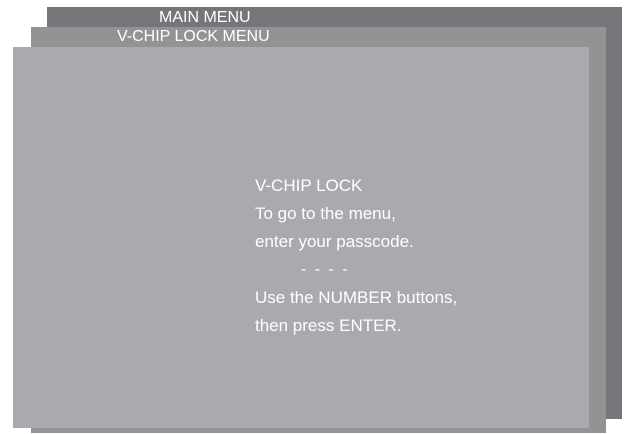 The height and width of the screenshot is (434, 629). I want to click on vchip-lock-menu-title: V-CHIP LOCK MENU, so click(193, 36).